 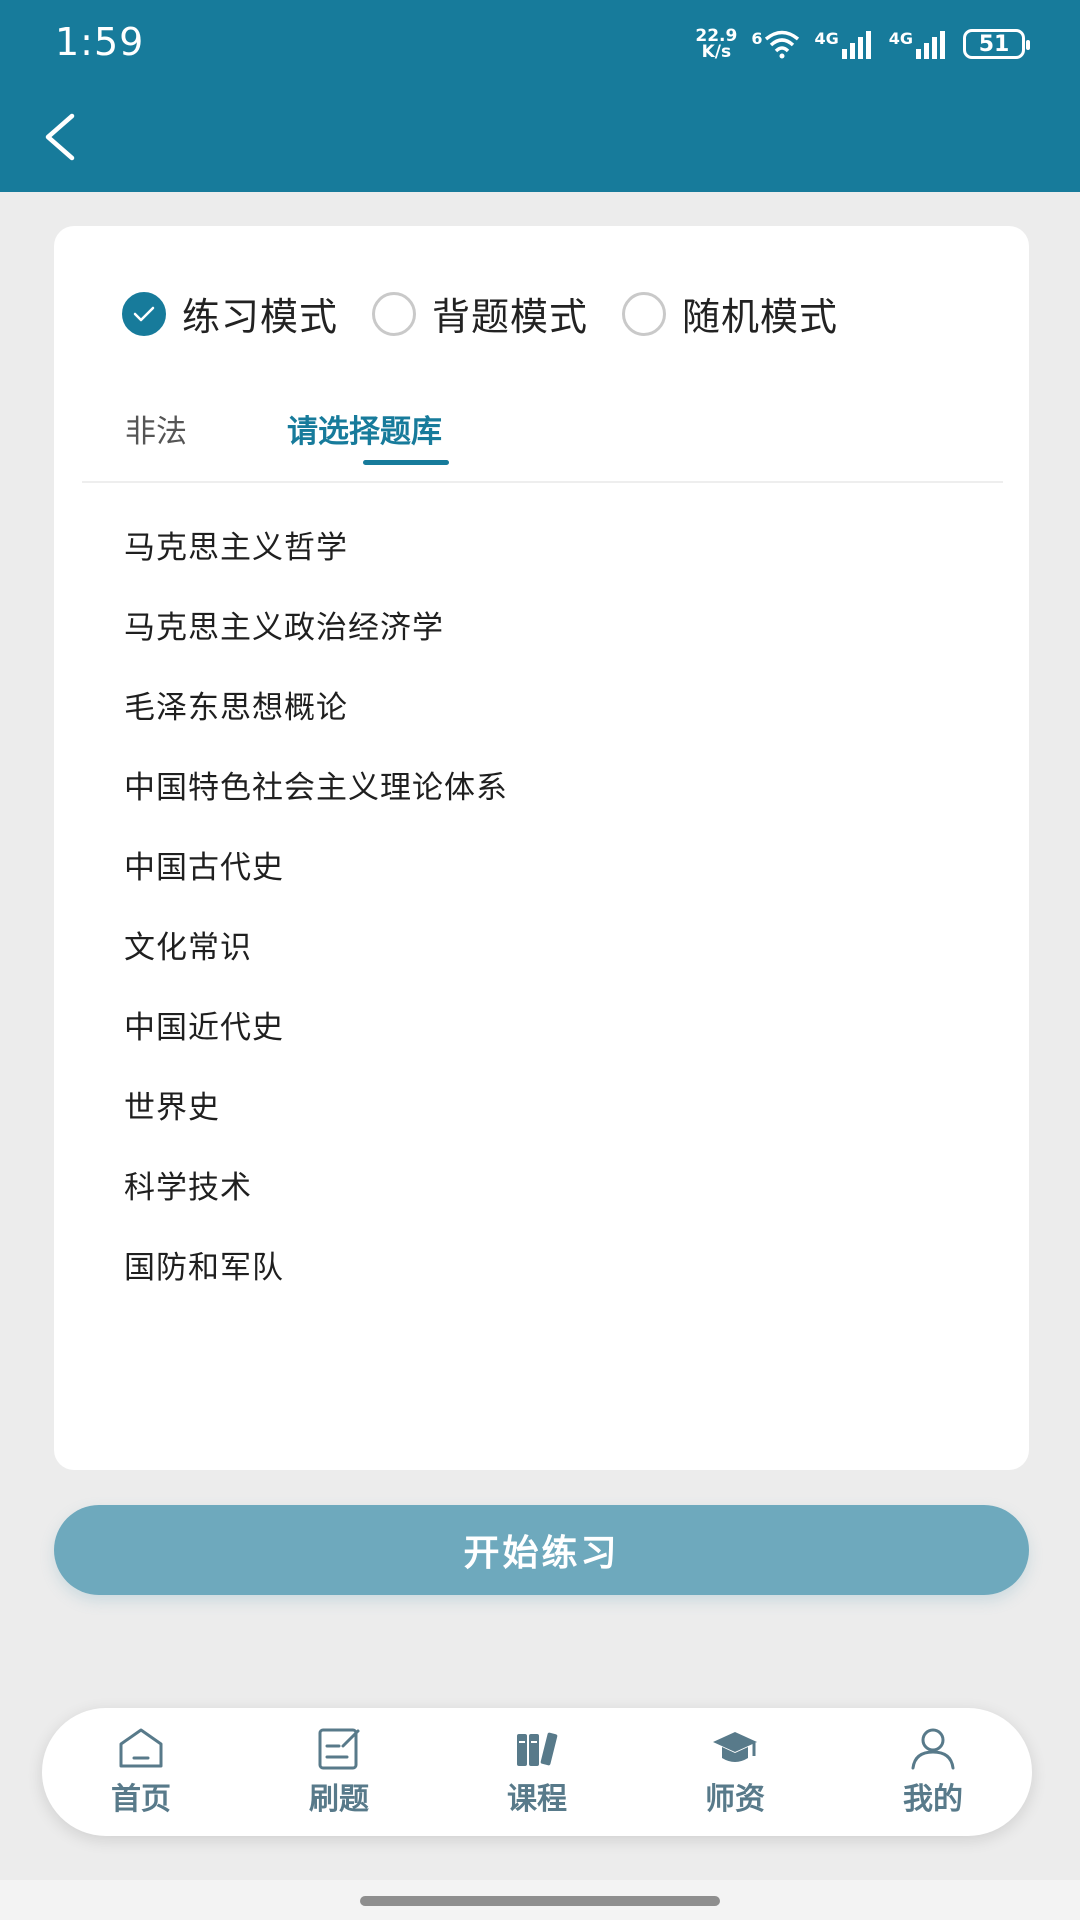 What do you see at coordinates (364, 428) in the screenshot?
I see `tab-select-bank: 请选择题库` at bounding box center [364, 428].